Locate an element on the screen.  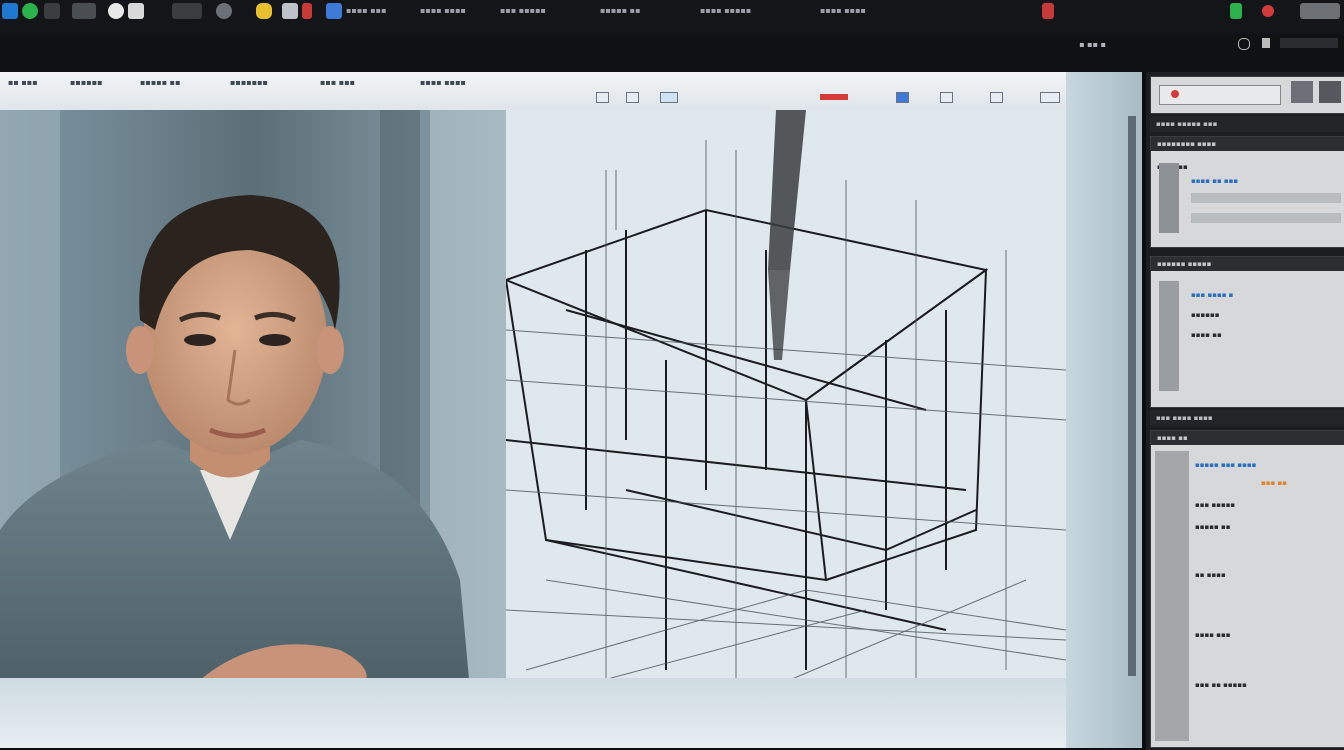
active-tool-icon is located at coordinates (834, 97).